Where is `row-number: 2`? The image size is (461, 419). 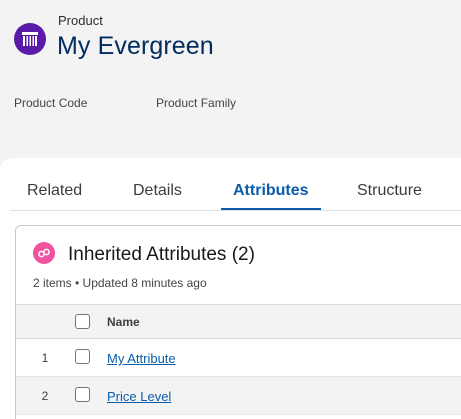 row-number: 2 is located at coordinates (45, 396).